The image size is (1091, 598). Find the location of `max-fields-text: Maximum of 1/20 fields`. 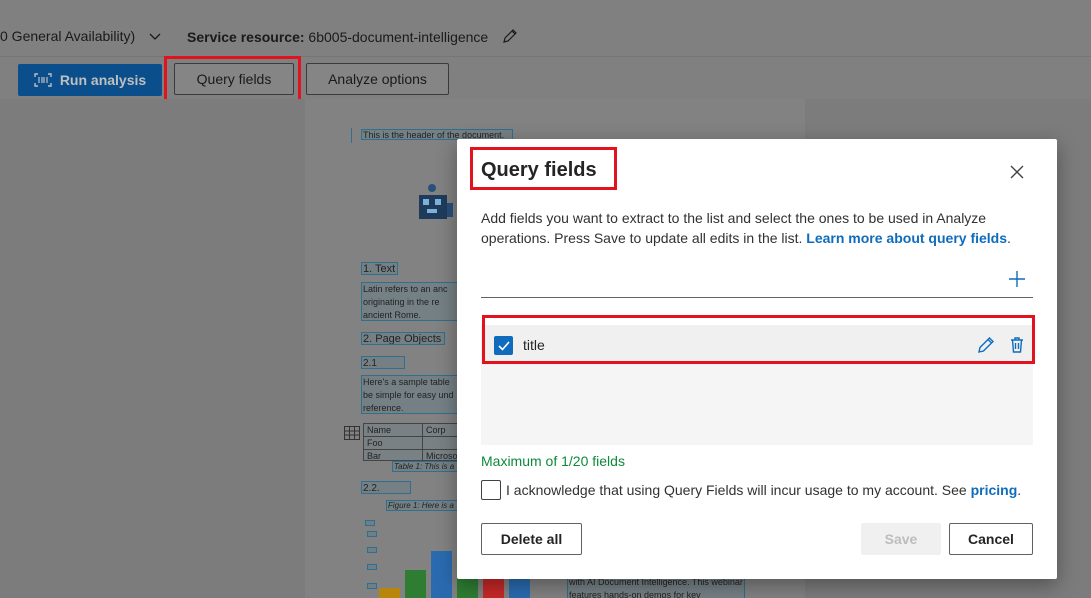

max-fields-text: Maximum of 1/20 fields is located at coordinates (553, 461).